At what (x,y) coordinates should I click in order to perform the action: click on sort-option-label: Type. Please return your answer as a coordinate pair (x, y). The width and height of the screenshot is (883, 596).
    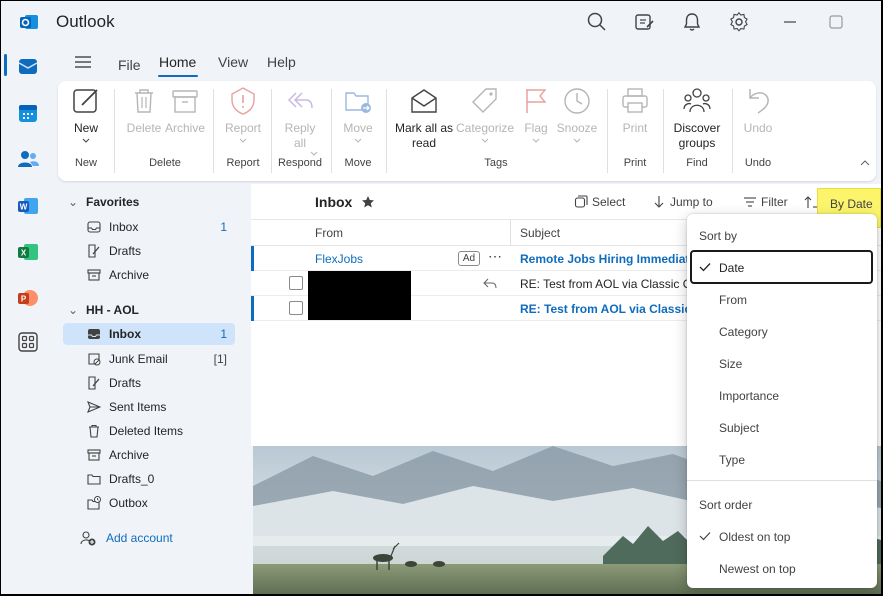
    Looking at the image, I should click on (732, 460).